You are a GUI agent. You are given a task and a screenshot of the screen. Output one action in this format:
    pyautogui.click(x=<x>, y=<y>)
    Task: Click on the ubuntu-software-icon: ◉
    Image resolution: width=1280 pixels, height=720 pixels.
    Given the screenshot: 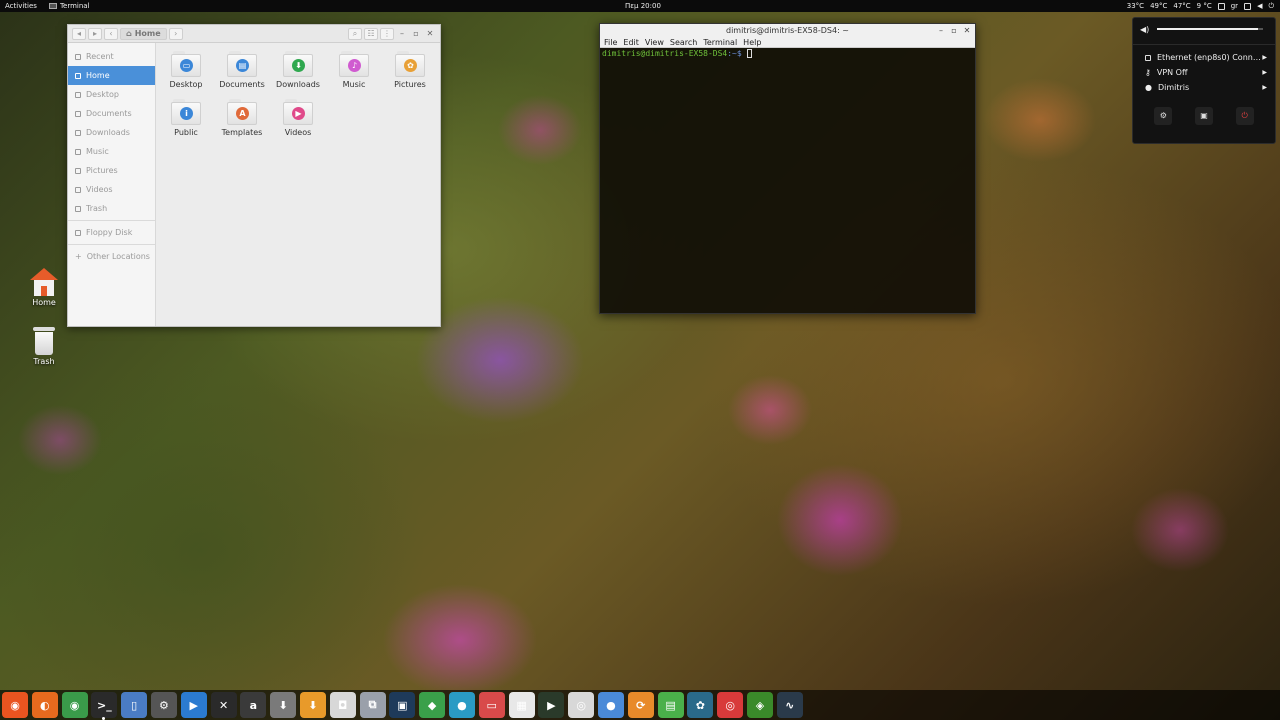 What is the action you would take?
    pyautogui.click(x=15, y=705)
    